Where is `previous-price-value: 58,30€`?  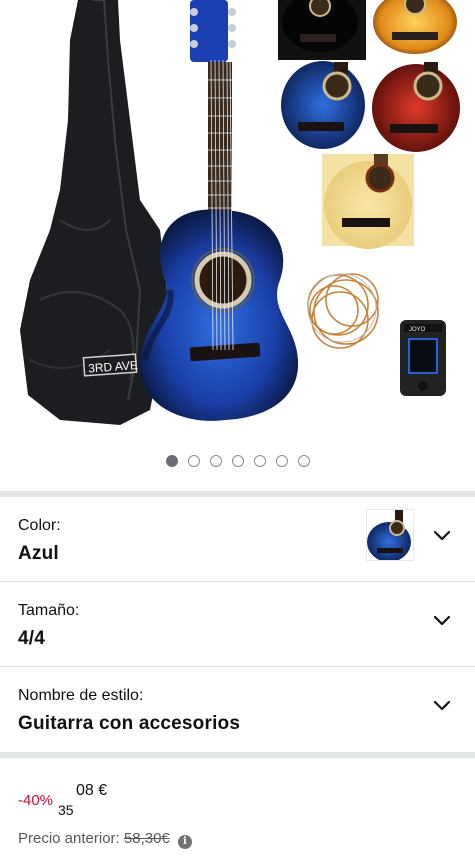 previous-price-value: 58,30€ is located at coordinates (146, 838).